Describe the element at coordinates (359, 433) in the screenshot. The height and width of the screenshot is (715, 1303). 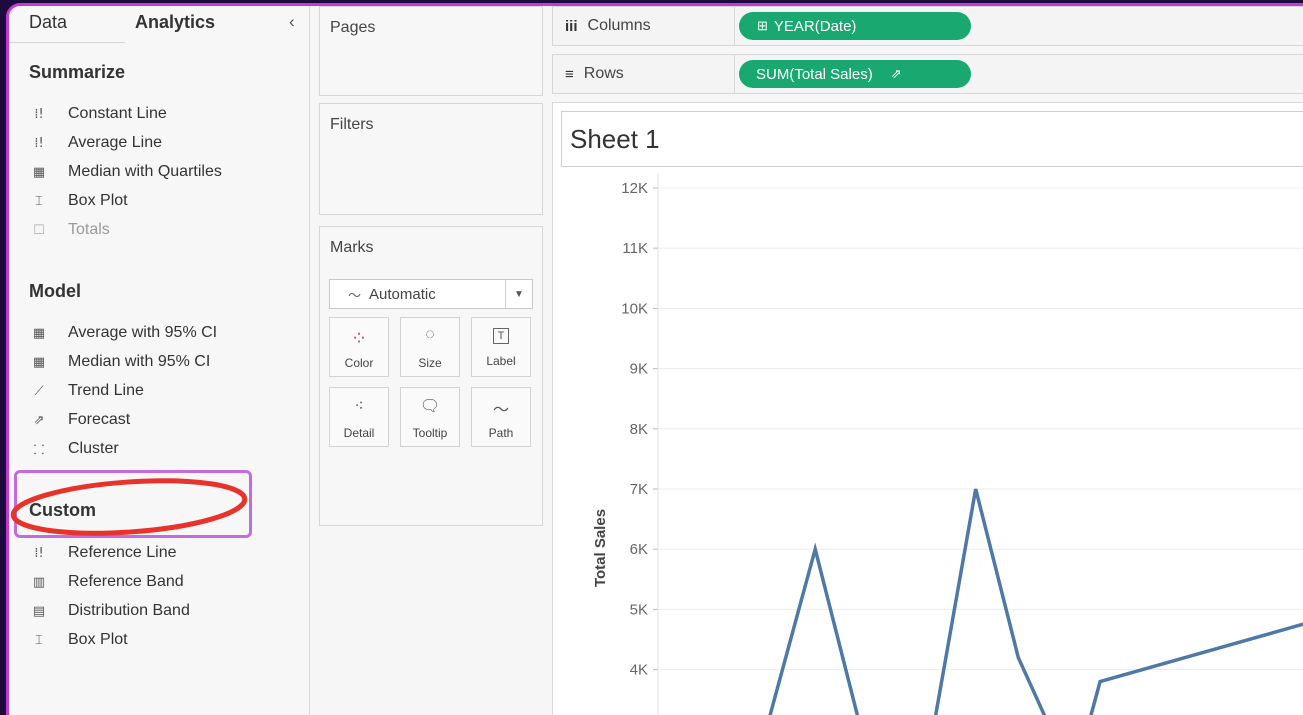
I see `mark-button-label: Detail` at that location.